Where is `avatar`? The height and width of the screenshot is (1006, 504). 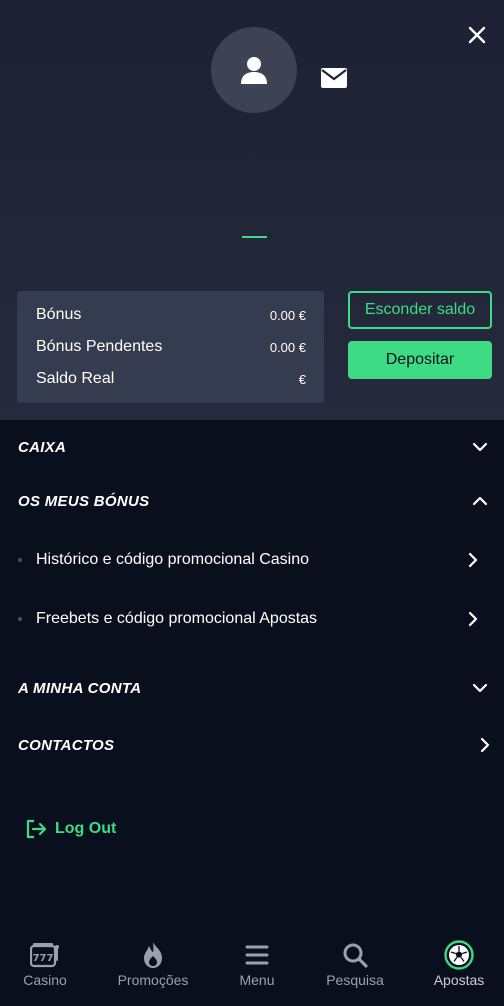 avatar is located at coordinates (254, 70).